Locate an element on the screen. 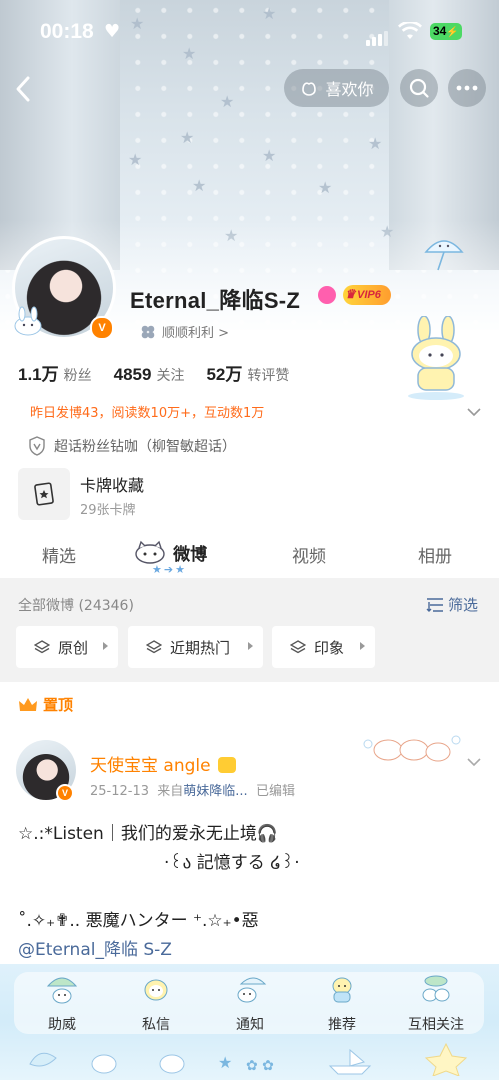  umbrella-sticker-icon is located at coordinates (444, 252).